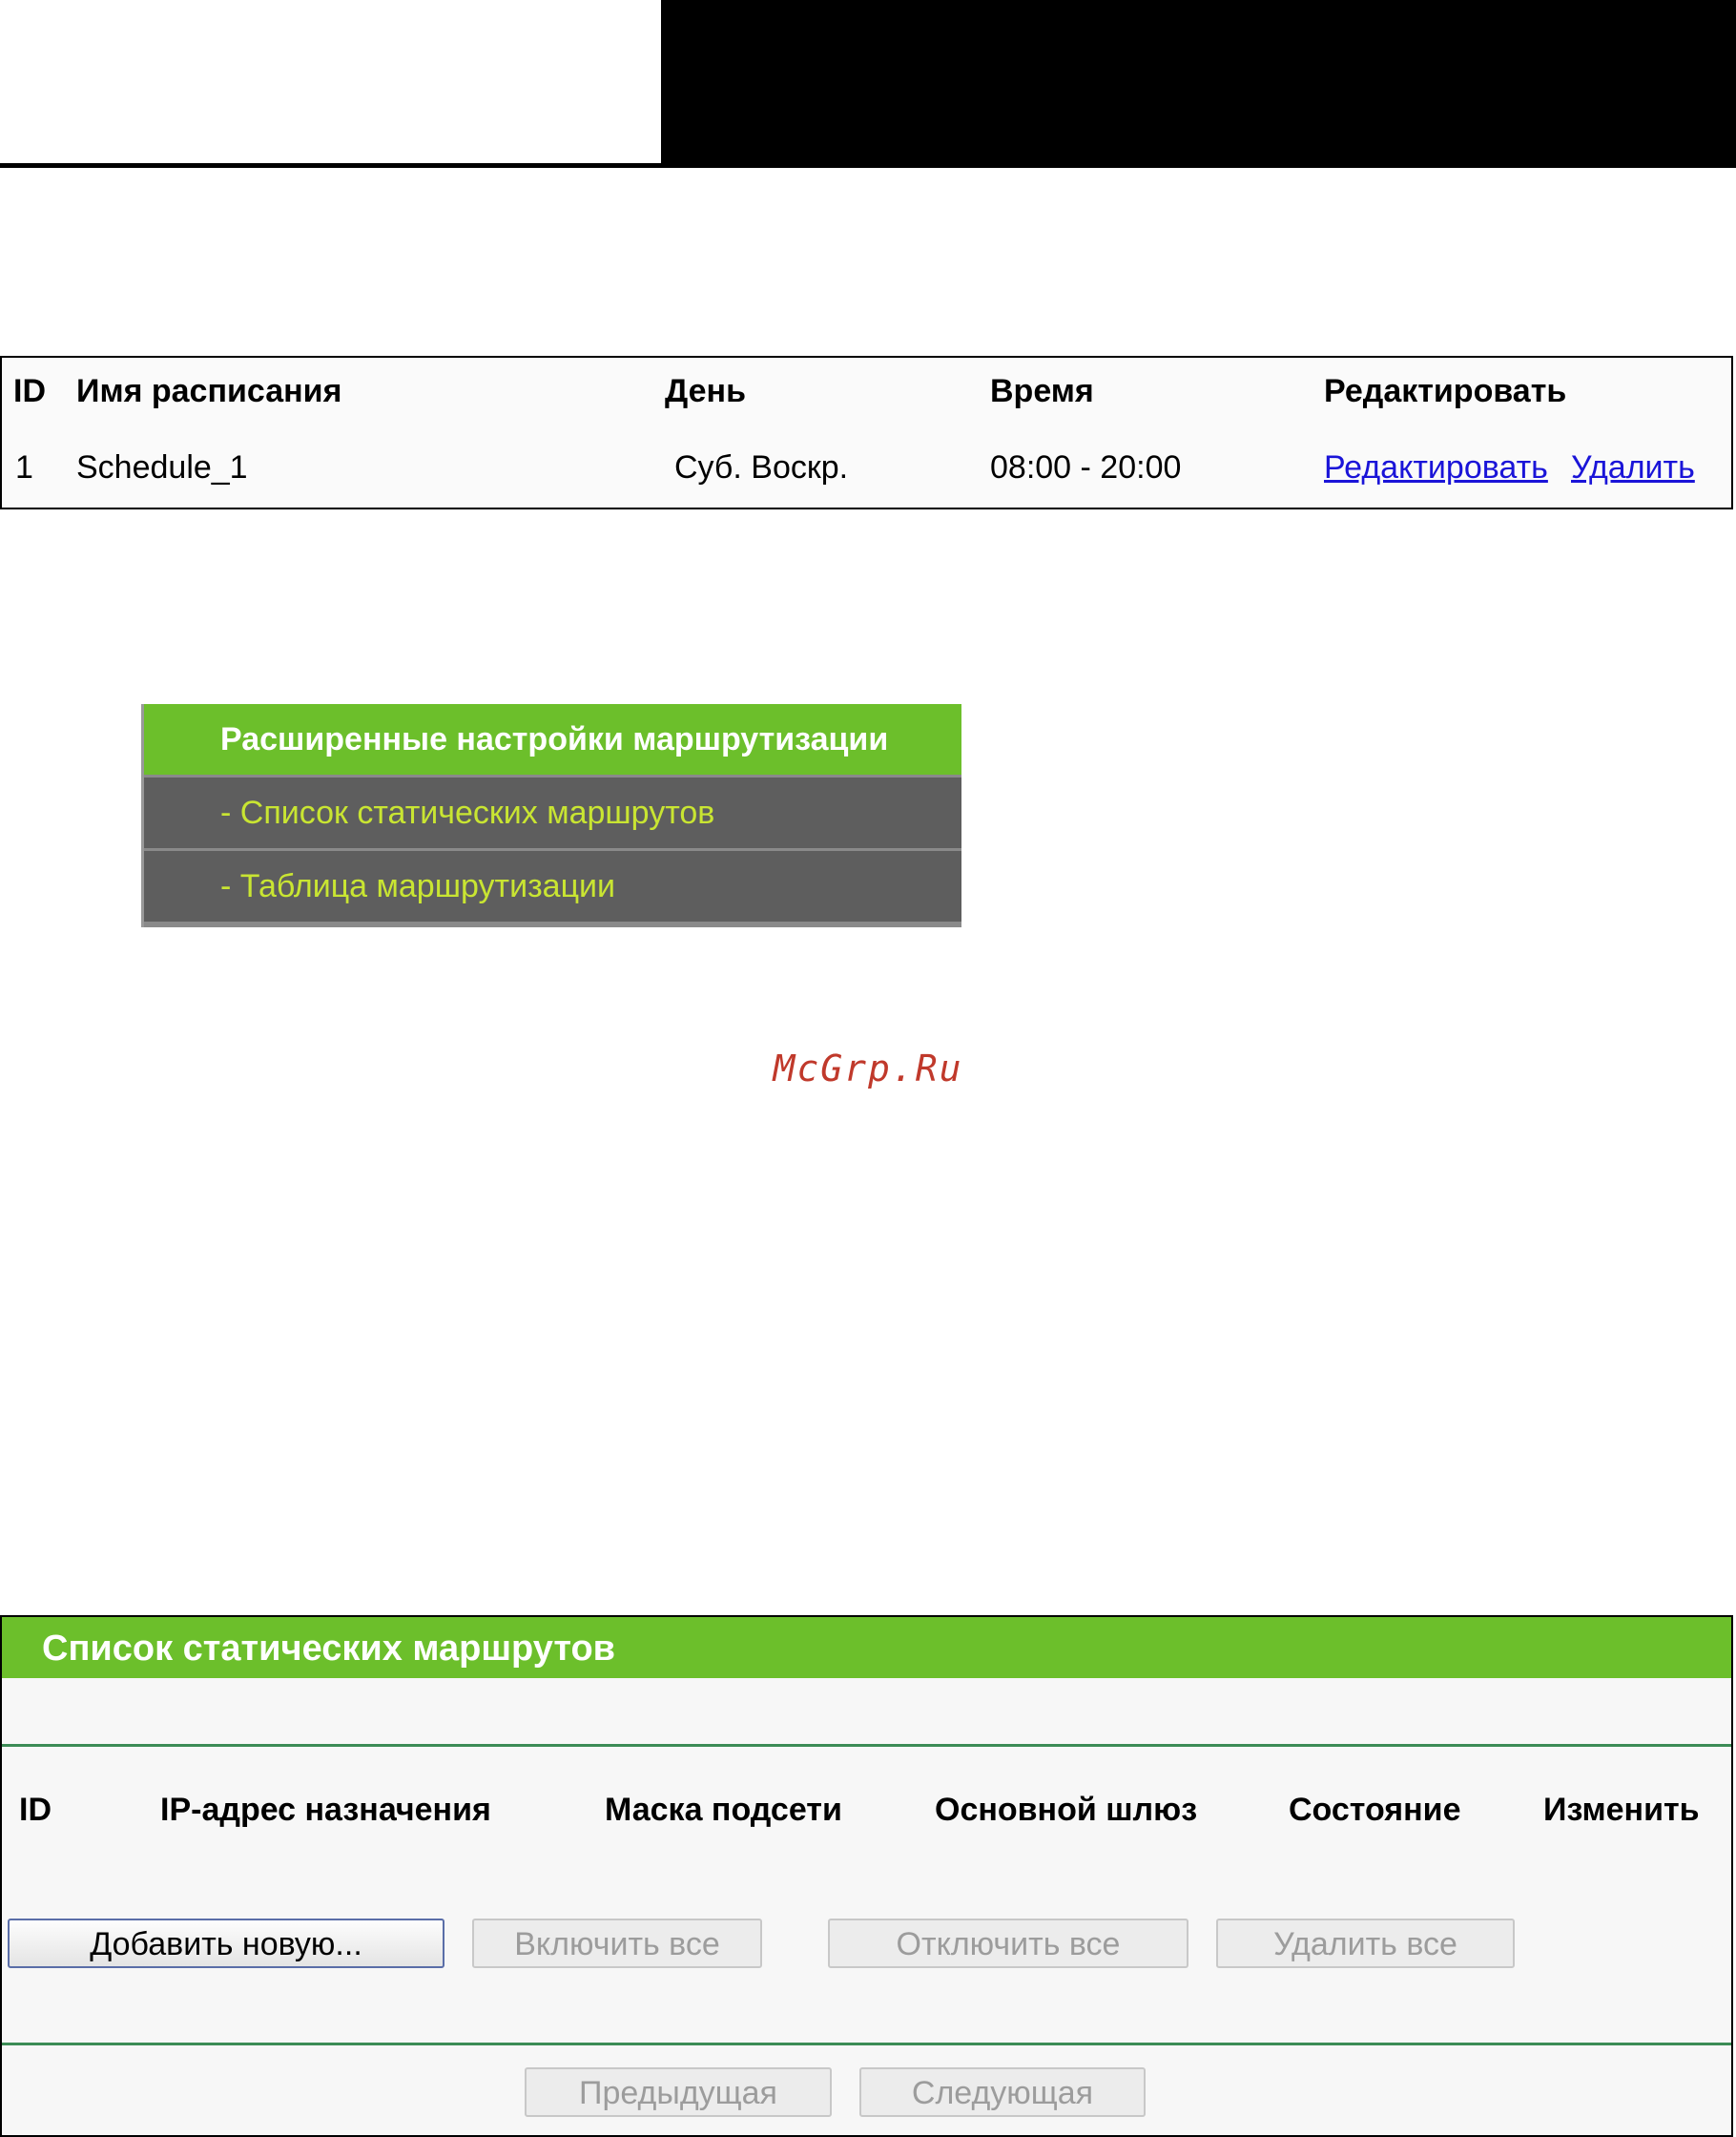 The width and height of the screenshot is (1736, 2137). Describe the element at coordinates (209, 391) in the screenshot. I see `schedule-col-name: Имя расписания` at that location.